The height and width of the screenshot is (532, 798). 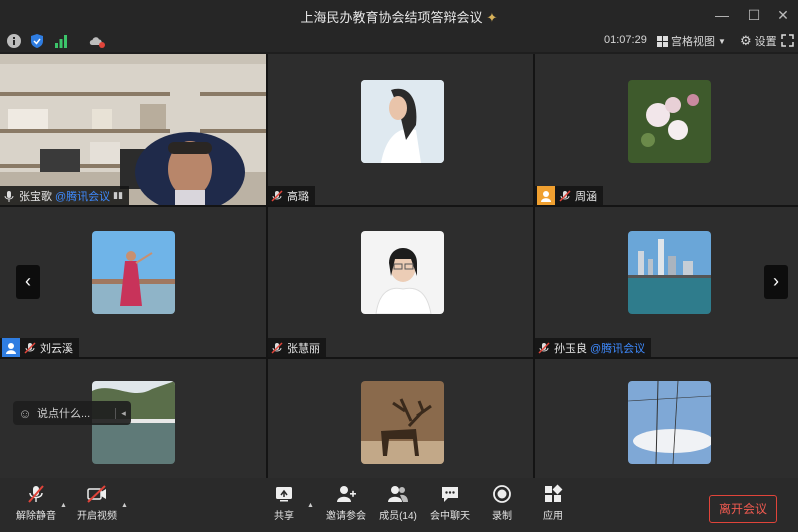 I want to click on participant-nametag: 张慧丽, so click(x=297, y=347).